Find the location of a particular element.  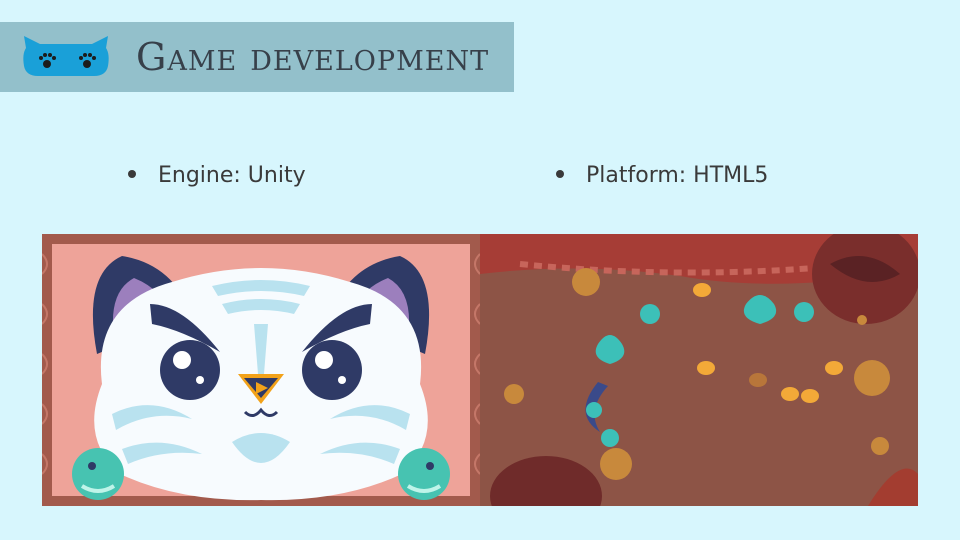

cat-ears-paw-logo-icon is located at coordinates (66, 57).